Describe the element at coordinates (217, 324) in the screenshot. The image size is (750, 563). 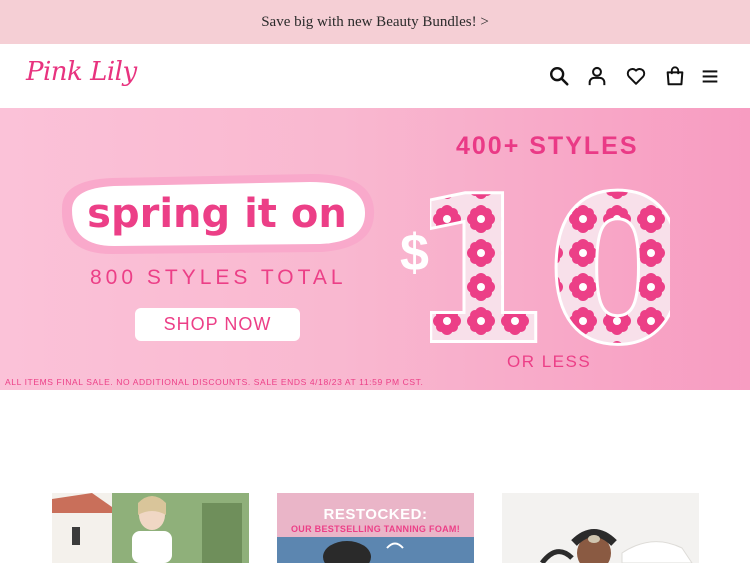
I see `shop-now-button: SHOP NOW` at that location.